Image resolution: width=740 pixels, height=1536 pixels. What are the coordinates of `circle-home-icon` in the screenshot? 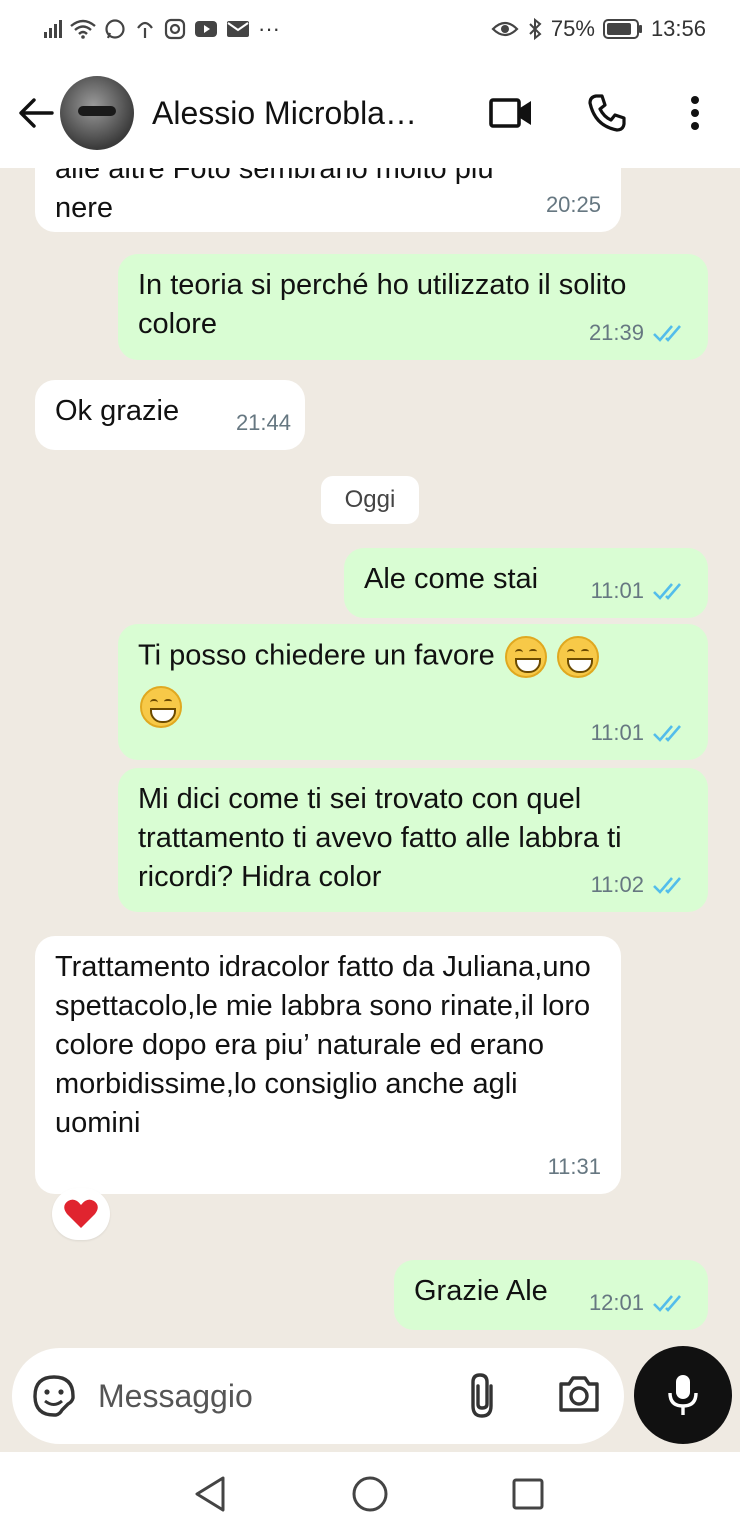 It's located at (370, 1494).